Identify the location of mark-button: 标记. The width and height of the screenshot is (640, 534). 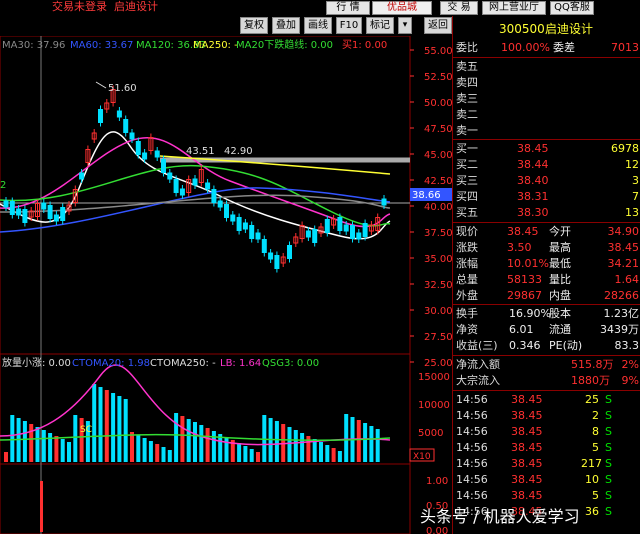
(380, 25).